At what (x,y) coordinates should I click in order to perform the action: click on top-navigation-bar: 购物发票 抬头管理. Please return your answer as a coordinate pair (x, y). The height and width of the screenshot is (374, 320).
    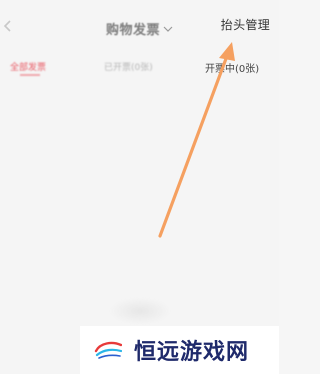
    Looking at the image, I should click on (139, 26).